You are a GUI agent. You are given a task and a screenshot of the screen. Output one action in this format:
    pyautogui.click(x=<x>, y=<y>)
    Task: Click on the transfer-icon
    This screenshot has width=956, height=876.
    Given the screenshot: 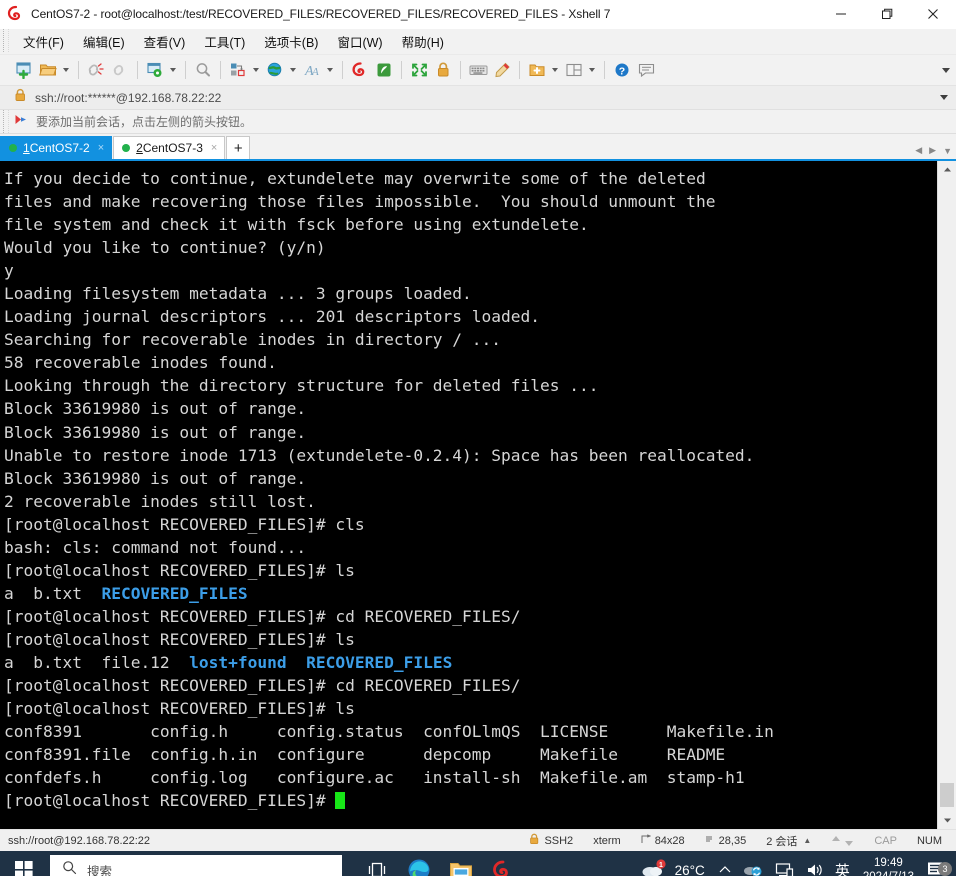 What is the action you would take?
    pyautogui.click(x=238, y=70)
    